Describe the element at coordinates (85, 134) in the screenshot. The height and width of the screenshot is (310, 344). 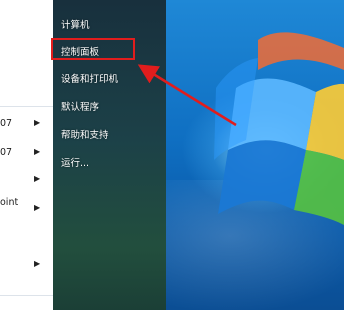
I see `menu-item-help-support: 帮助和支持` at that location.